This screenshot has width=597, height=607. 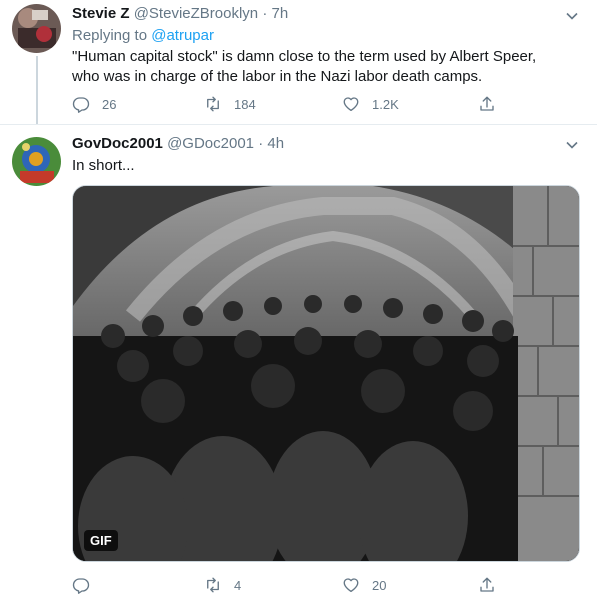 What do you see at coordinates (109, 104) in the screenshot?
I see `reply-count: 26` at bounding box center [109, 104].